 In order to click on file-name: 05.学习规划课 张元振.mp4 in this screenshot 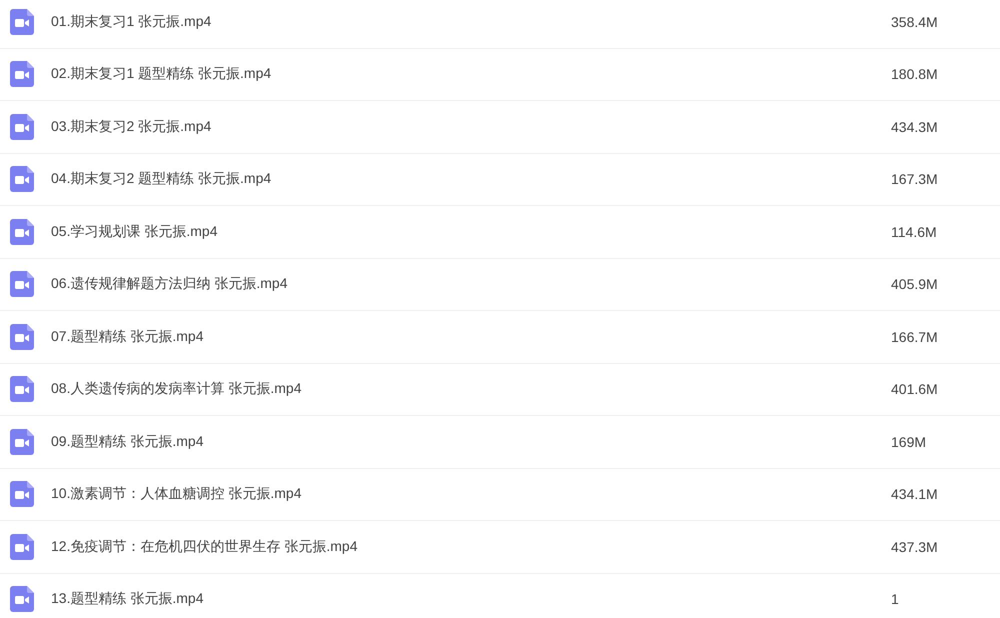, I will do `click(134, 231)`.